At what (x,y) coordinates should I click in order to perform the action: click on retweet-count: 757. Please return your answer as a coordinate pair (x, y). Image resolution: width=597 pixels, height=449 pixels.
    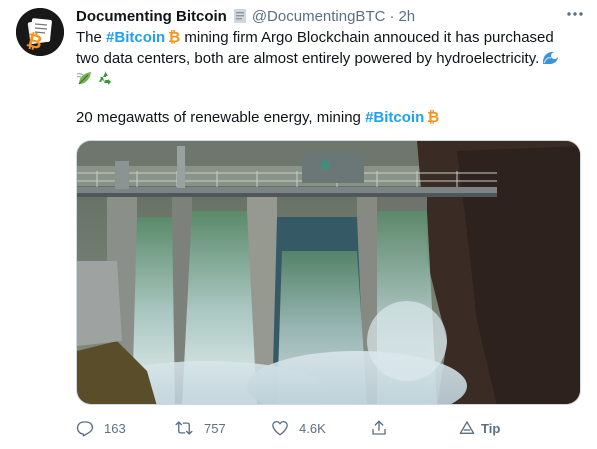
    Looking at the image, I should click on (215, 428).